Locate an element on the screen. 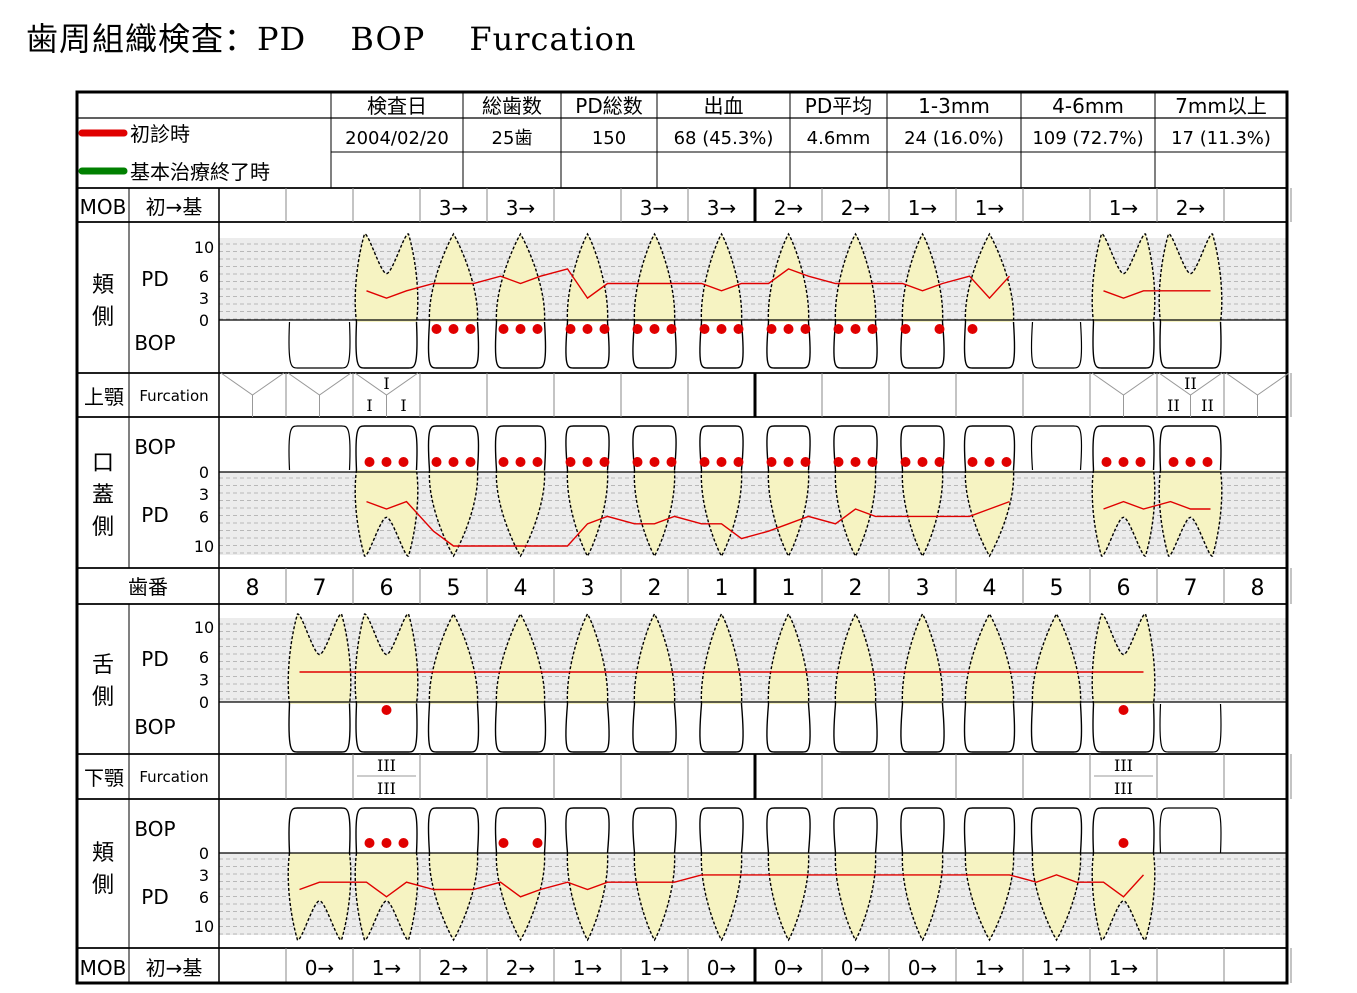 The width and height of the screenshot is (1357, 993). pd-scale-tick: 10 is located at coordinates (204, 247).